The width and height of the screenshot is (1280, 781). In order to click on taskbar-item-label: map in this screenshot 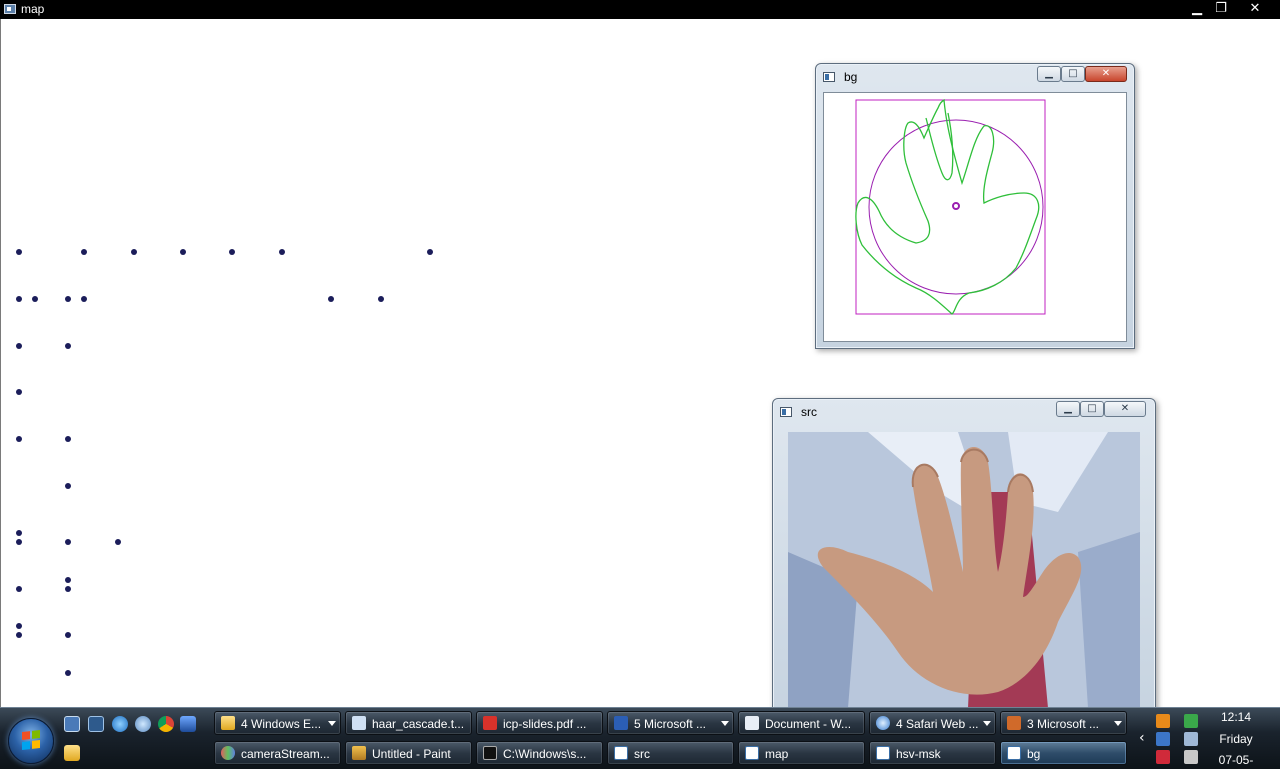, I will do `click(777, 754)`.